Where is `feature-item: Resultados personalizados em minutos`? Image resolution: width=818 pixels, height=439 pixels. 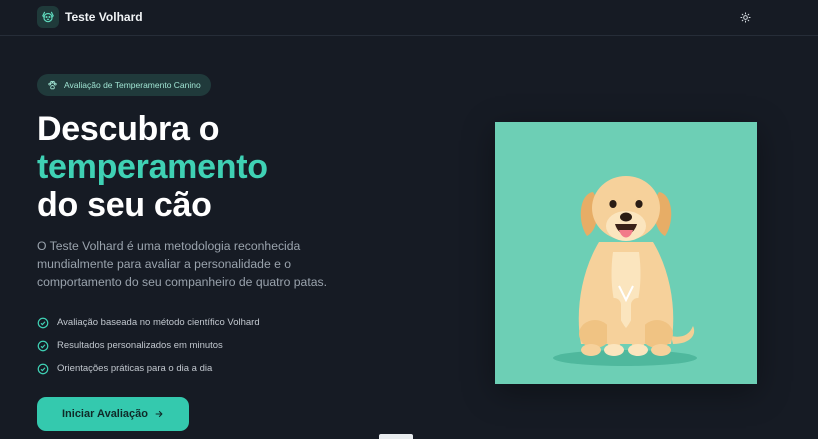 feature-item: Resultados personalizados em minutos is located at coordinates (148, 345).